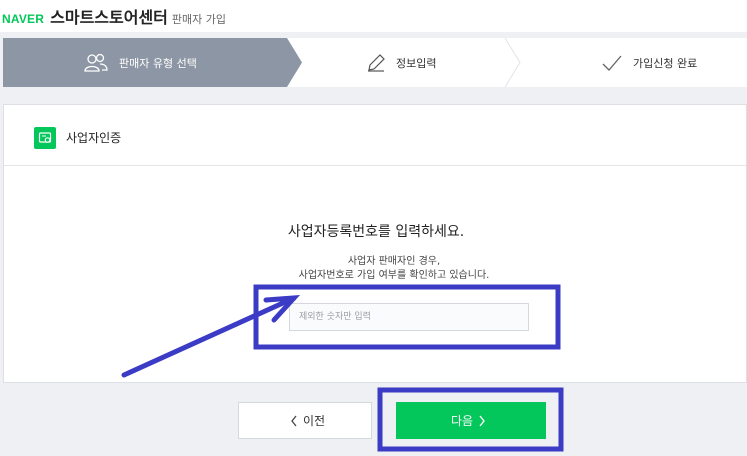  Describe the element at coordinates (665, 63) in the screenshot. I see `step-label: 가입신청 완료` at that location.